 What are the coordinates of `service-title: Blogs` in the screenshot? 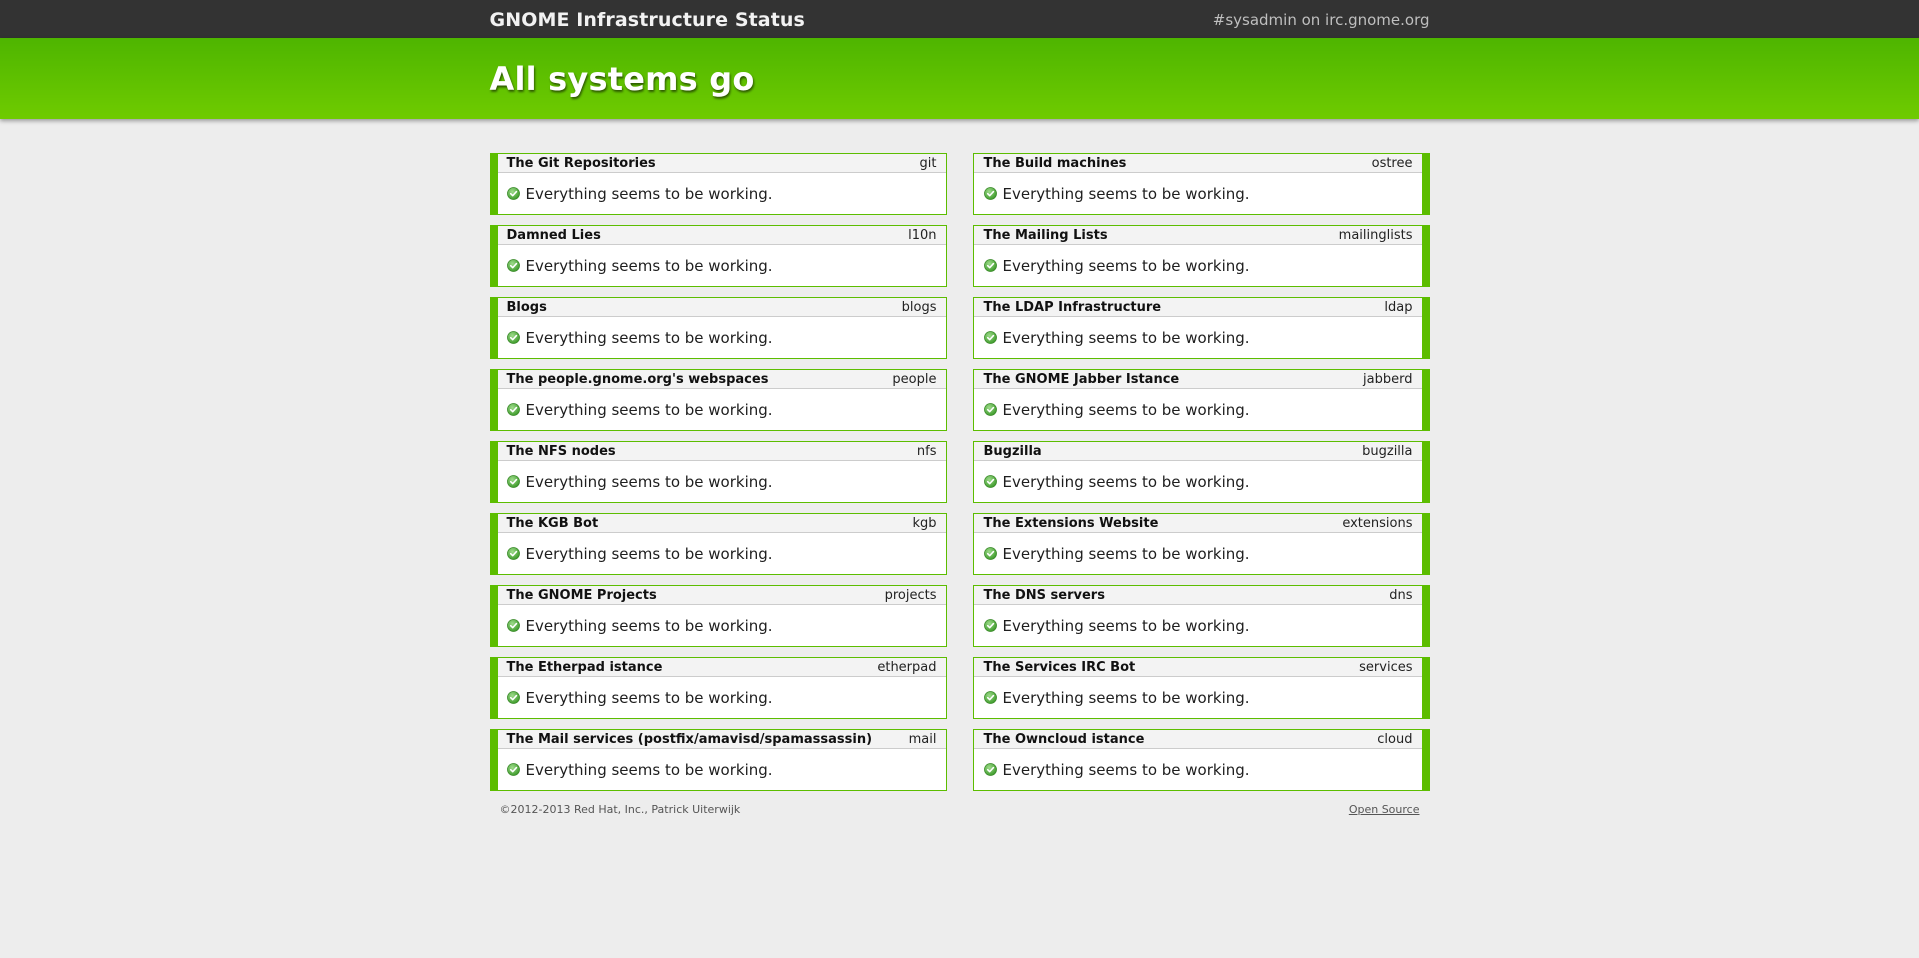 It's located at (526, 307).